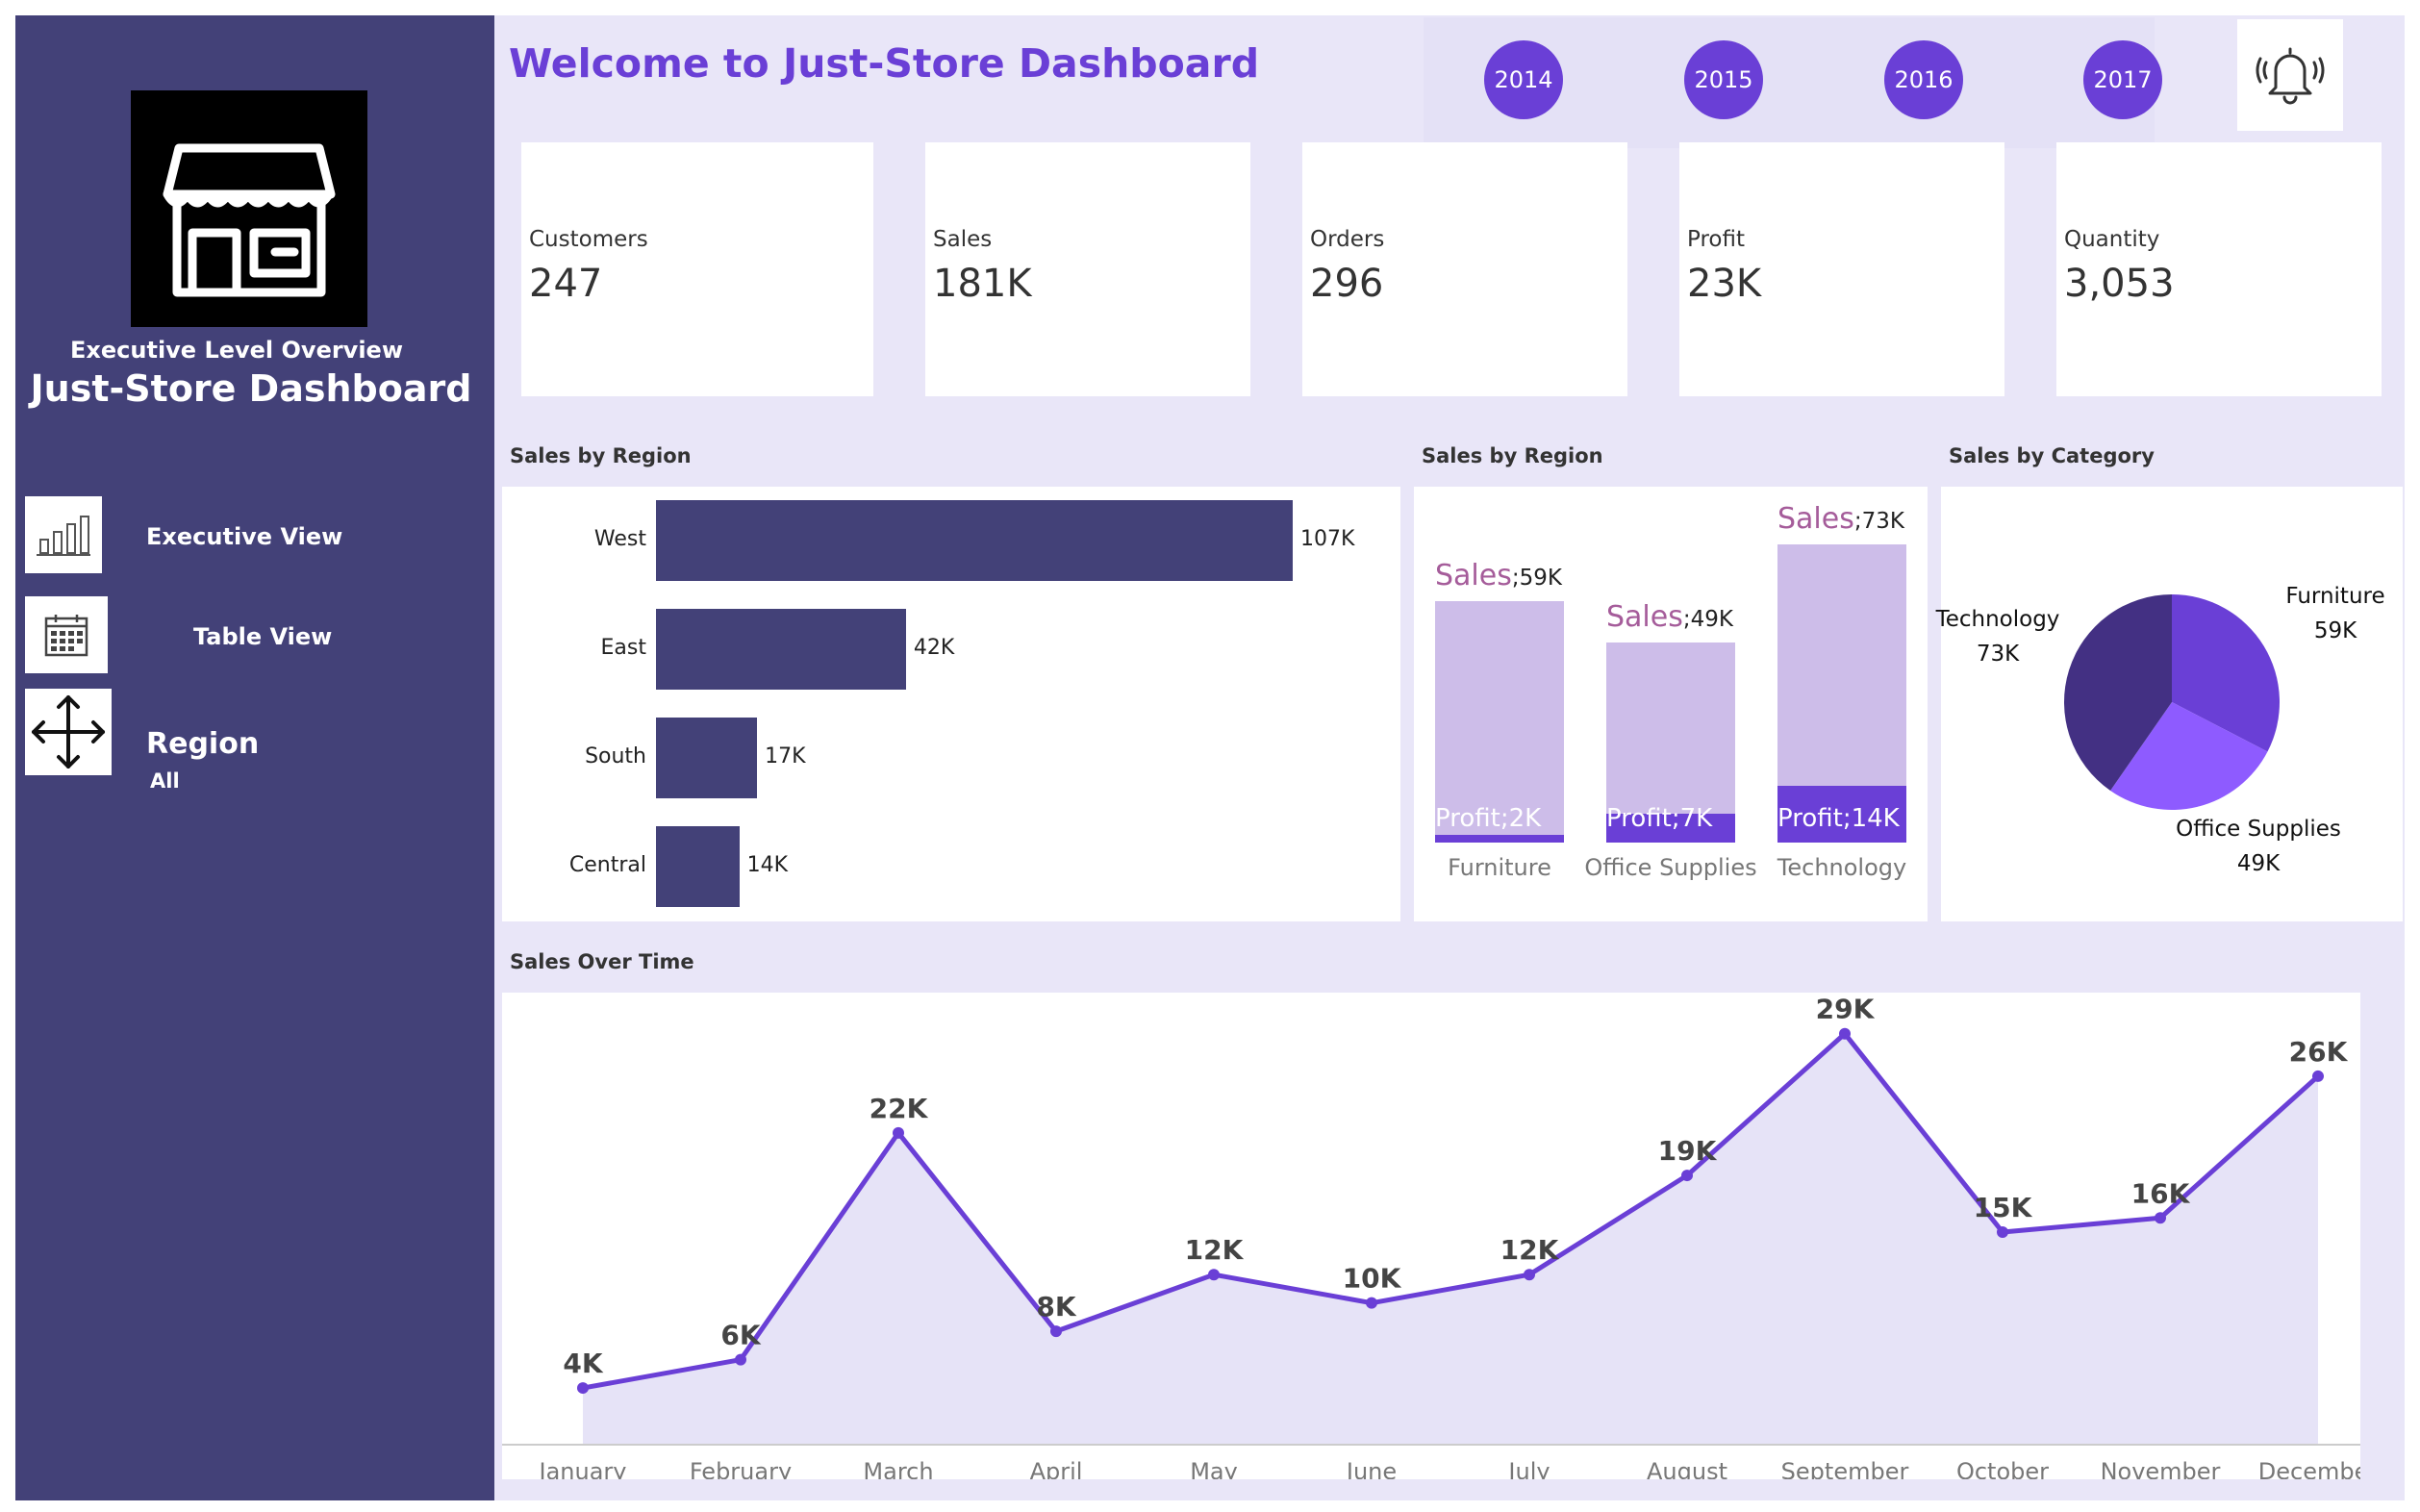  Describe the element at coordinates (2258, 847) in the screenshot. I see `pie-label: Office Supplies 49K` at that location.